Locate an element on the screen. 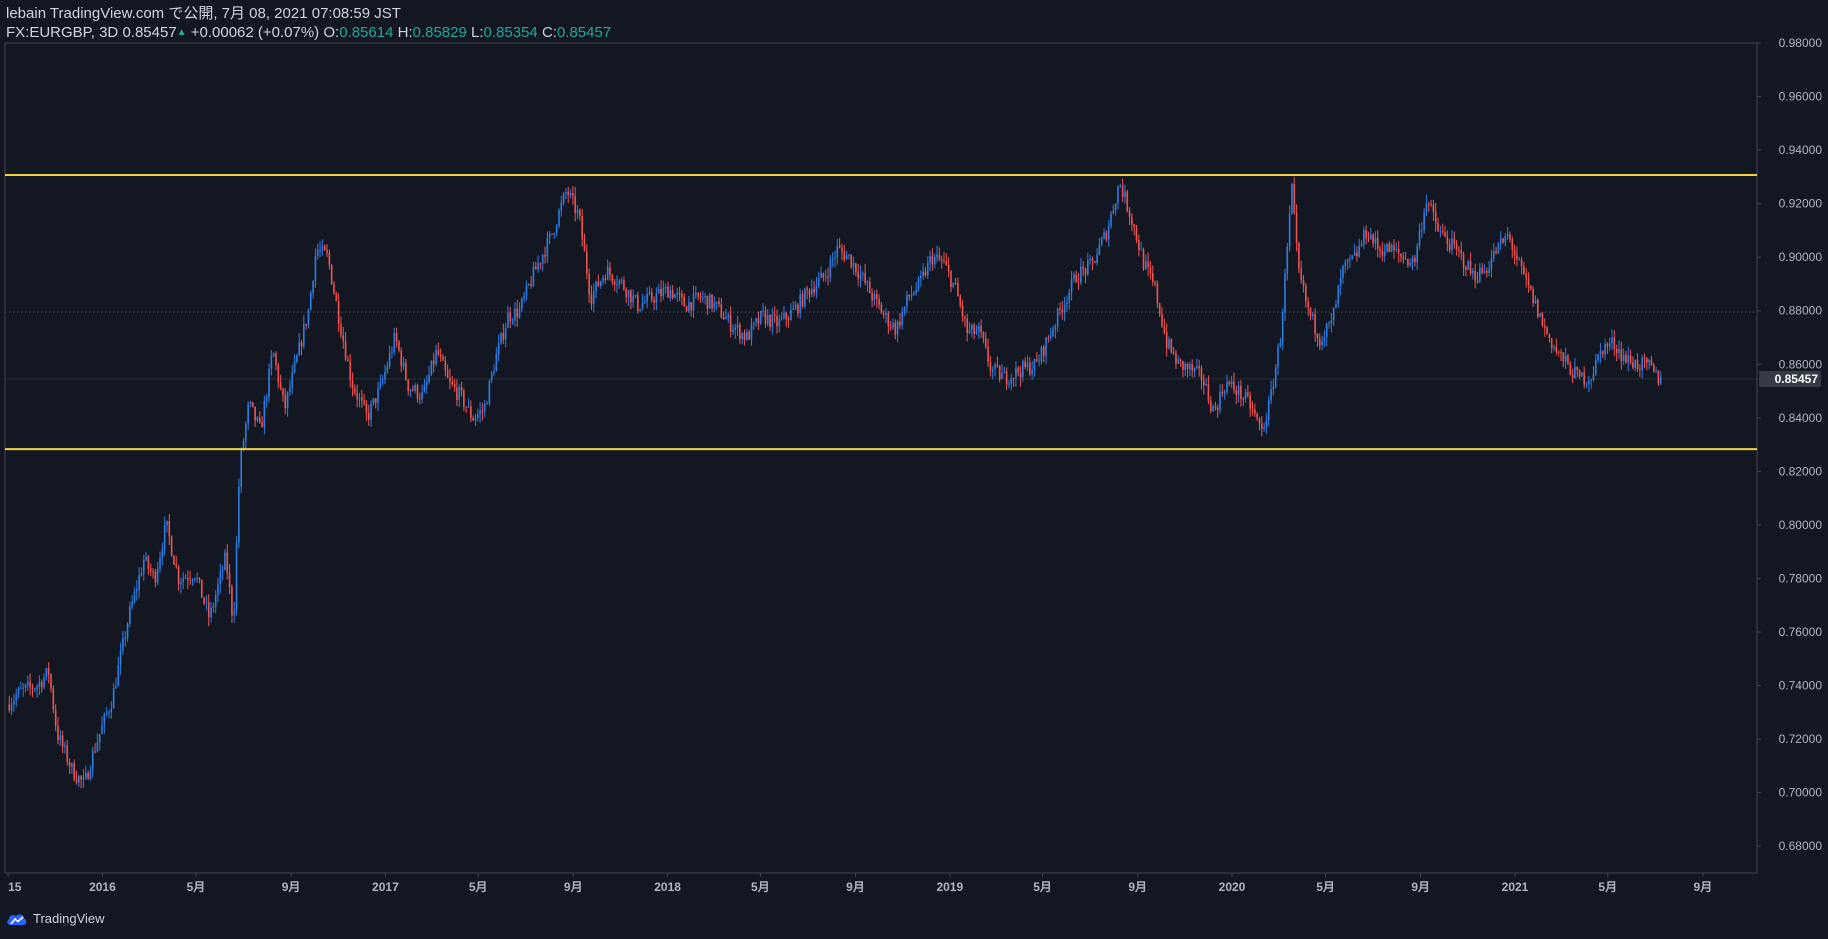 This screenshot has height=939, width=1828. price-tick-label: 0.74000 is located at coordinates (1801, 686).